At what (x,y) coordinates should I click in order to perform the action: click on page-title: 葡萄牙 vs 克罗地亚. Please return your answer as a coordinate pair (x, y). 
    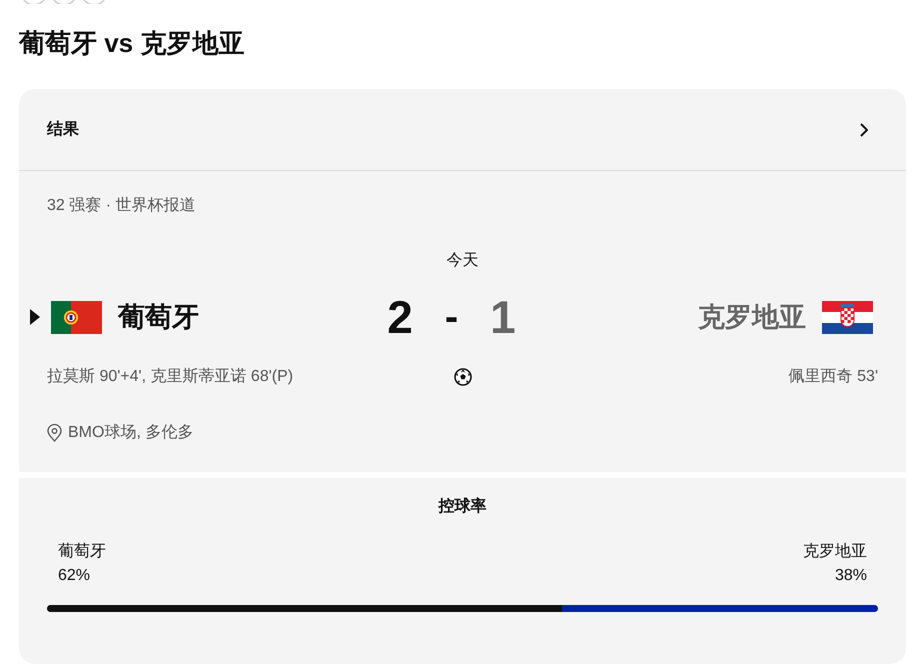
    Looking at the image, I should click on (131, 43).